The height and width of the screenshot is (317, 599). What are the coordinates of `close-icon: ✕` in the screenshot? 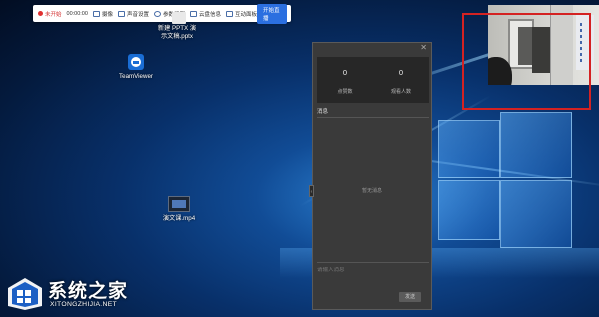 It's located at (423, 47).